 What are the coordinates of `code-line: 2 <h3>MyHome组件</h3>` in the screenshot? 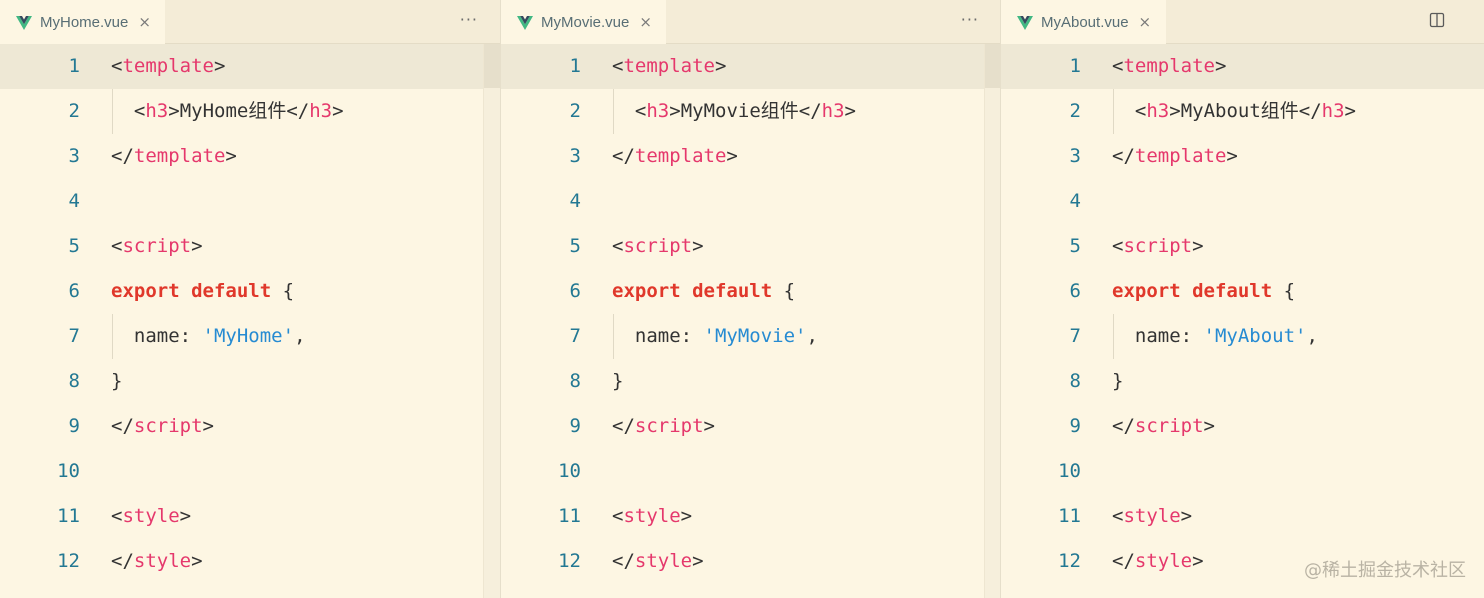 It's located at (250, 111).